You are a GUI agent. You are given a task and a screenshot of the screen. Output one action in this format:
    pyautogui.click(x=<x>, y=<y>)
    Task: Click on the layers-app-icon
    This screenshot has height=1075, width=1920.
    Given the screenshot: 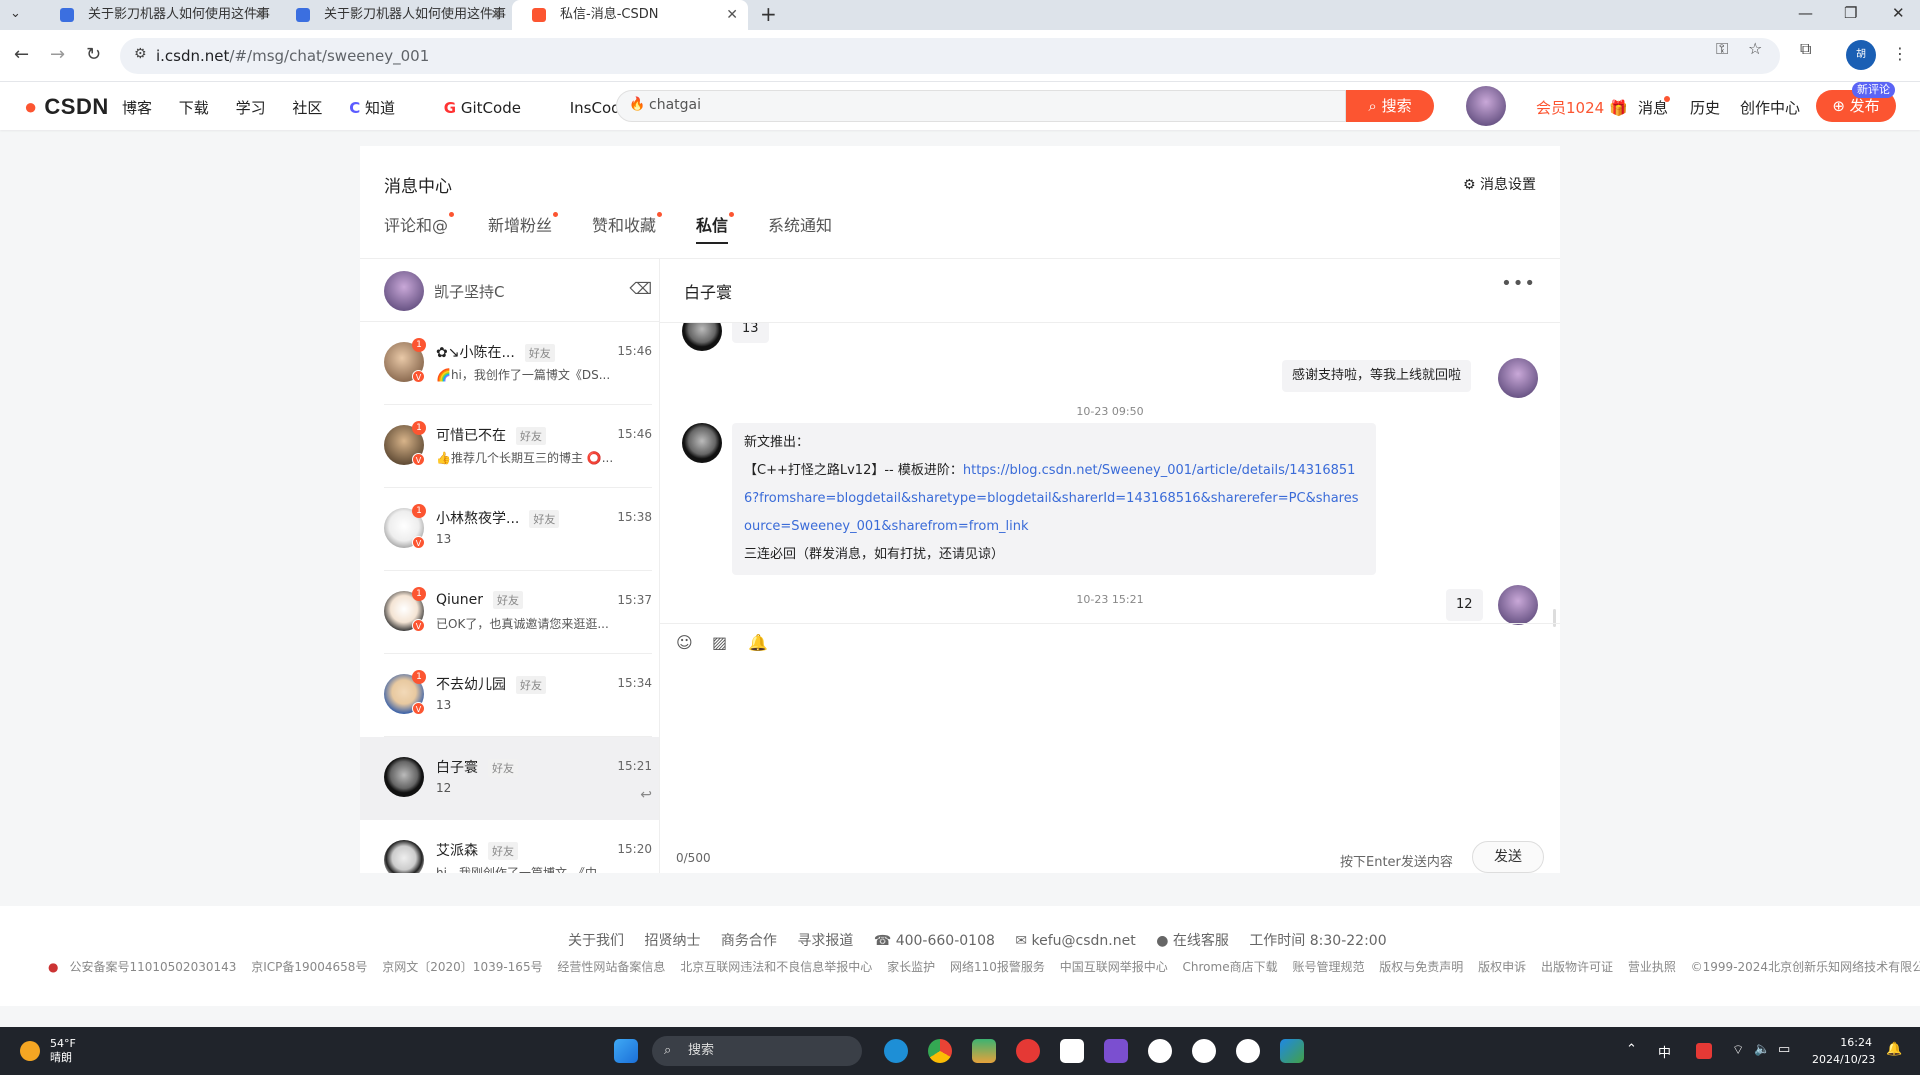 What is the action you would take?
    pyautogui.click(x=984, y=1051)
    